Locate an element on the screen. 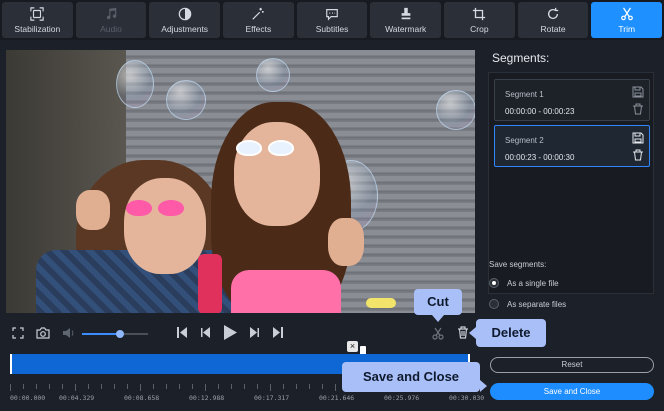 This screenshot has width=664, height=411. save-close-callout: Save and Close is located at coordinates (411, 377).